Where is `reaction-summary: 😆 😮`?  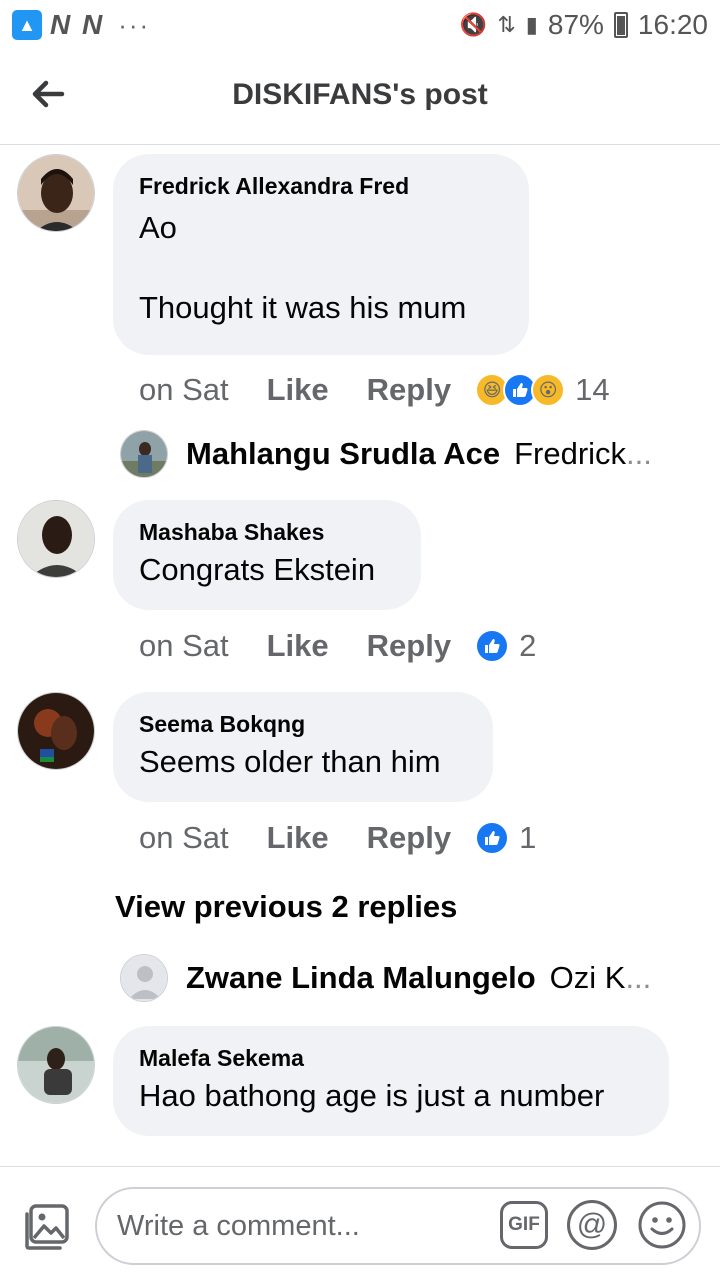
reaction-summary: 😆 😮 is located at coordinates (520, 390).